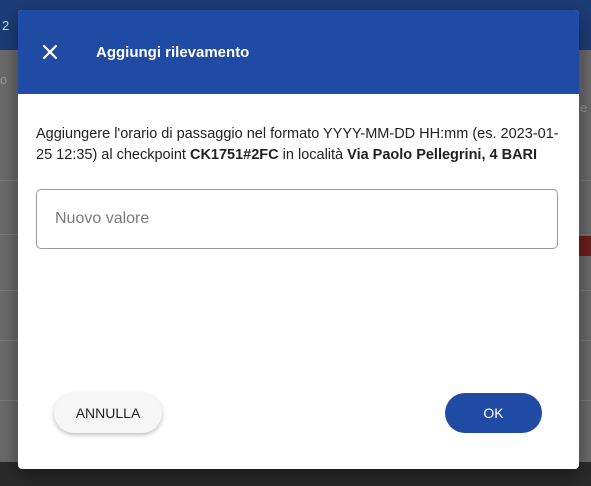 The image size is (591, 486). Describe the element at coordinates (442, 155) in the screenshot. I see `checkpoint-location: Via Paolo Pellegrini, 4 BARI` at that location.